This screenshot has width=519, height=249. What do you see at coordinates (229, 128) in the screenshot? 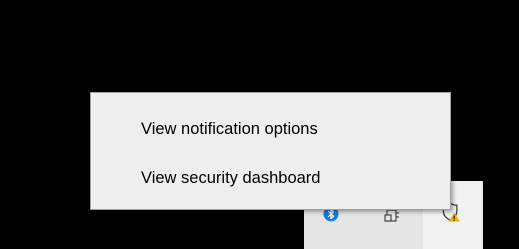
I see `menu-item-label: View notification options` at bounding box center [229, 128].